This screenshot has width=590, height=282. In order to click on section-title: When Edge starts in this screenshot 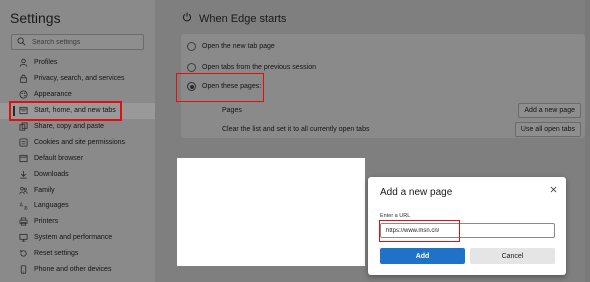, I will do `click(243, 18)`.